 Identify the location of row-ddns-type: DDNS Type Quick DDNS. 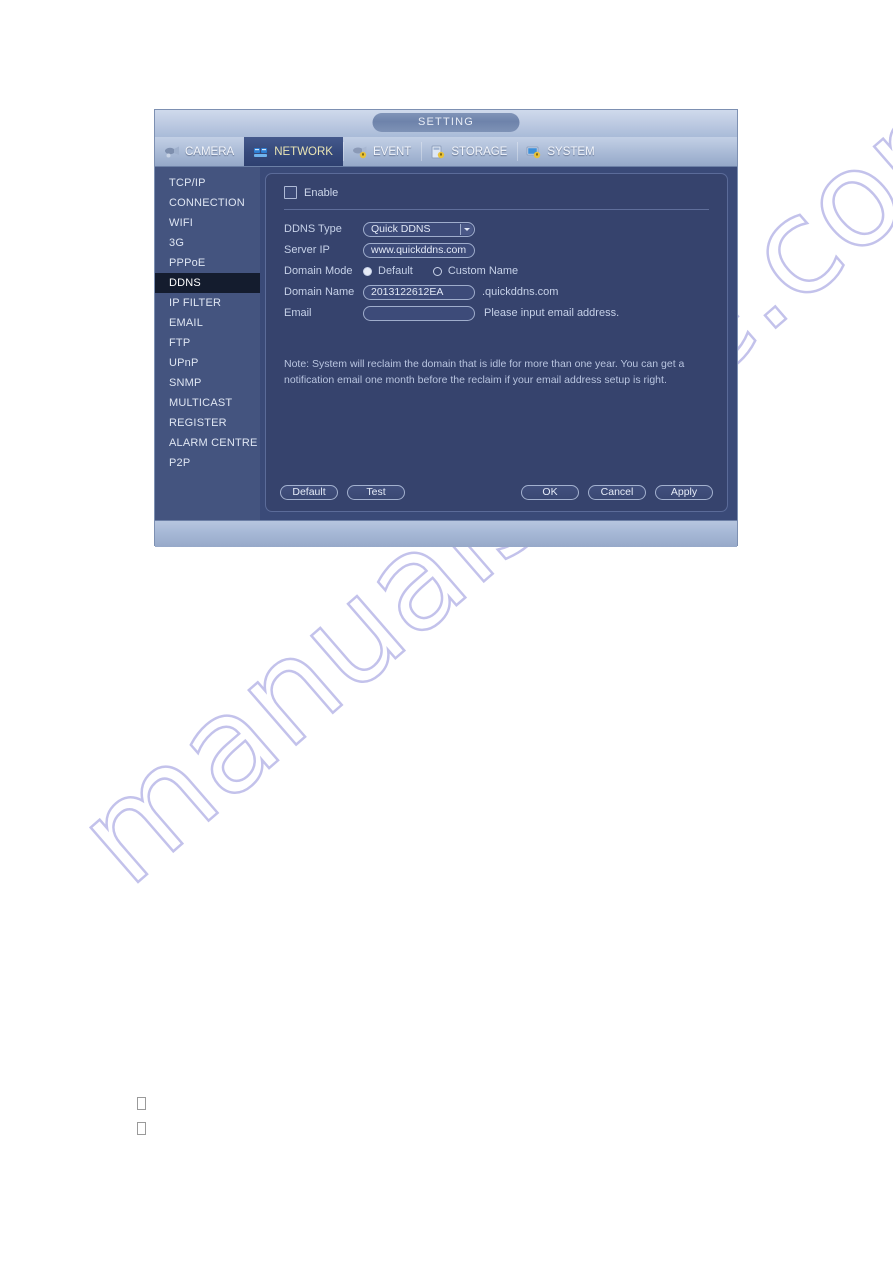
(498, 229).